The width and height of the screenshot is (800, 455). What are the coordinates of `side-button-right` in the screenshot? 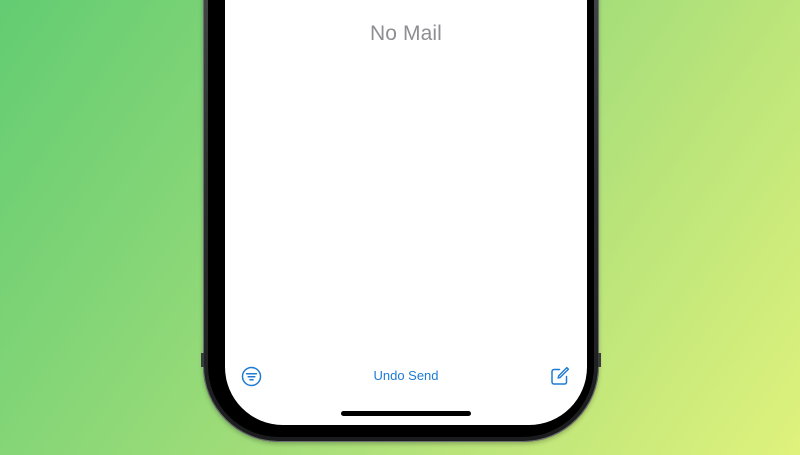 It's located at (599, 360).